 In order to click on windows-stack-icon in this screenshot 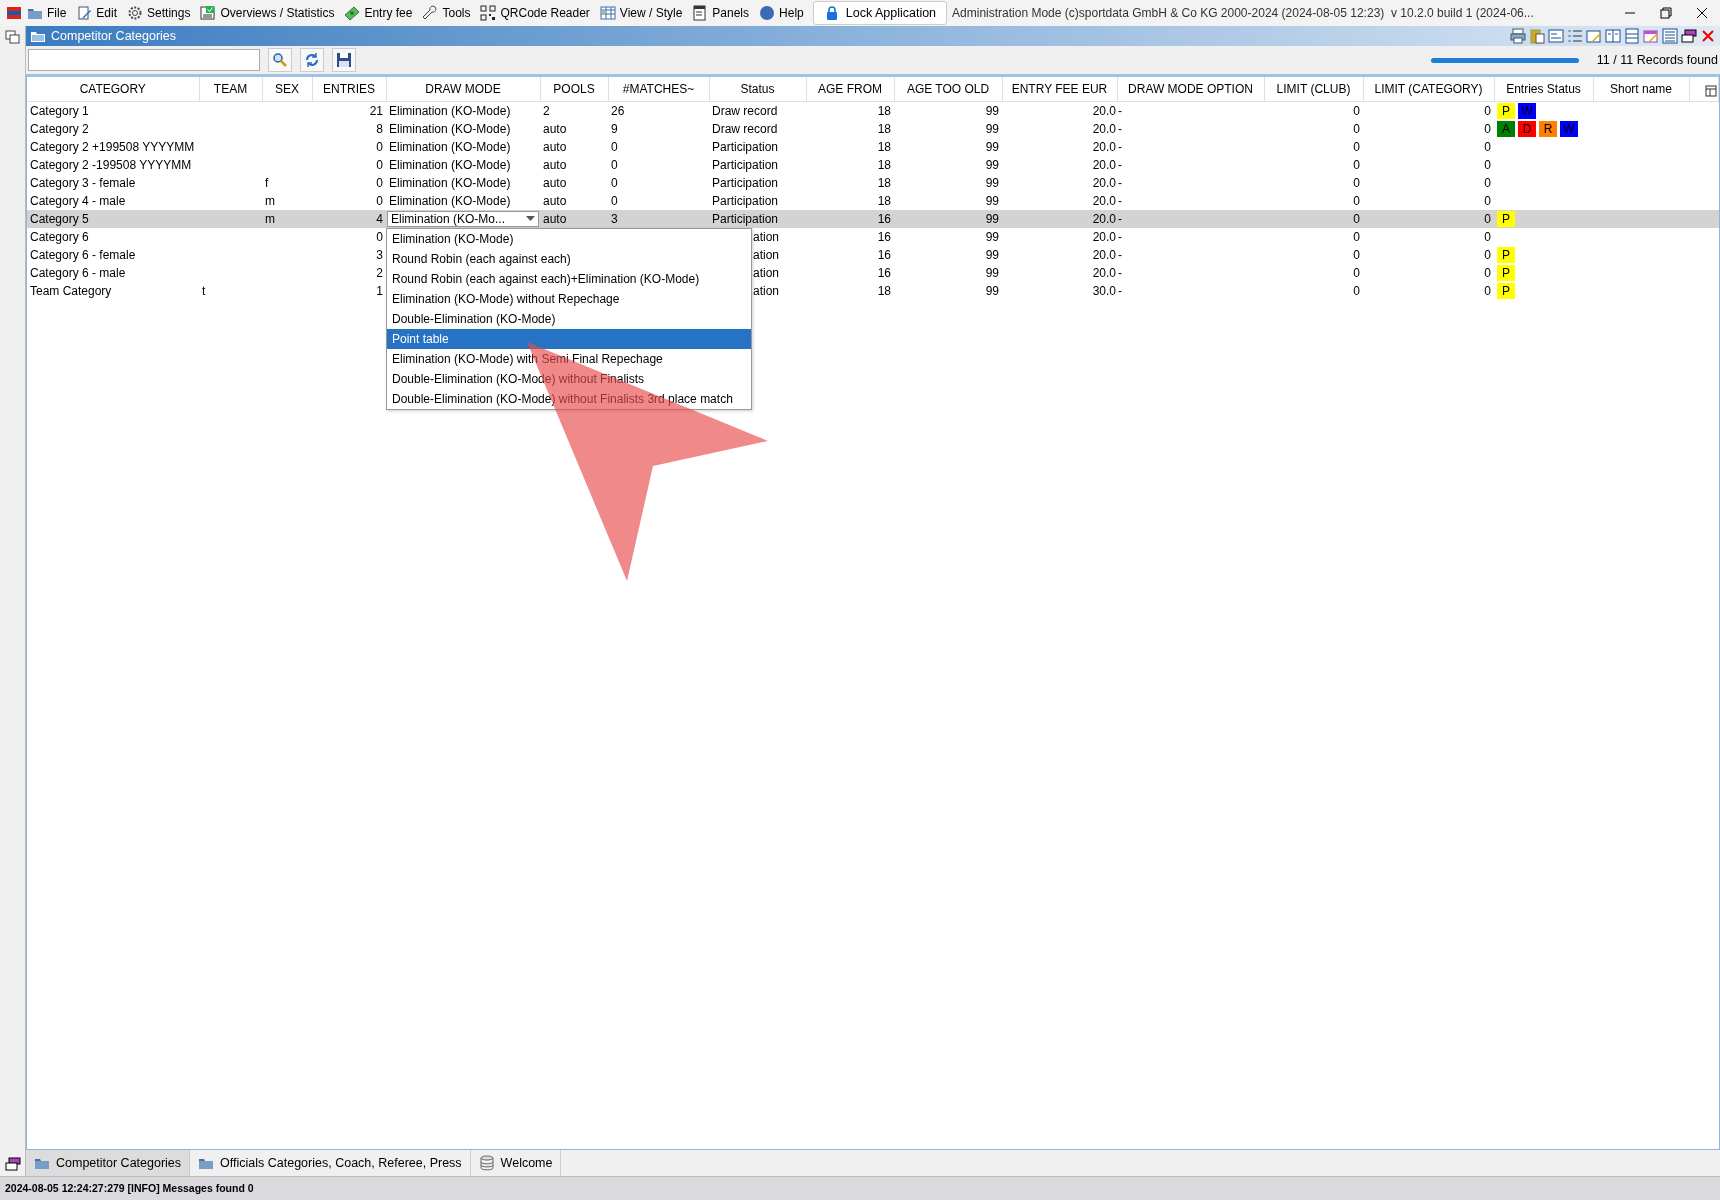, I will do `click(12, 38)`.